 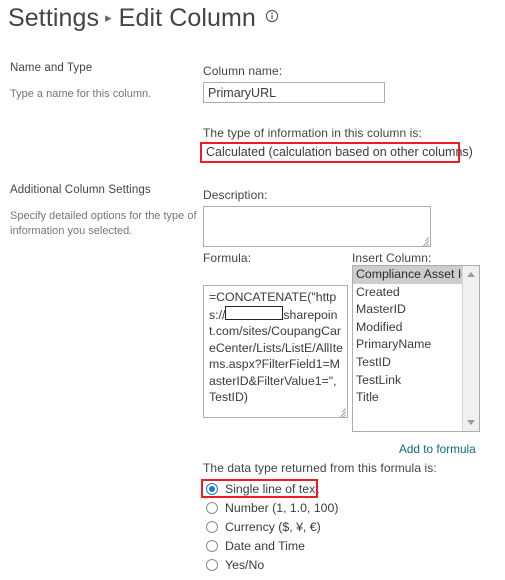 What do you see at coordinates (331, 488) in the screenshot?
I see `radio-single-line-of-text: Single line of text` at bounding box center [331, 488].